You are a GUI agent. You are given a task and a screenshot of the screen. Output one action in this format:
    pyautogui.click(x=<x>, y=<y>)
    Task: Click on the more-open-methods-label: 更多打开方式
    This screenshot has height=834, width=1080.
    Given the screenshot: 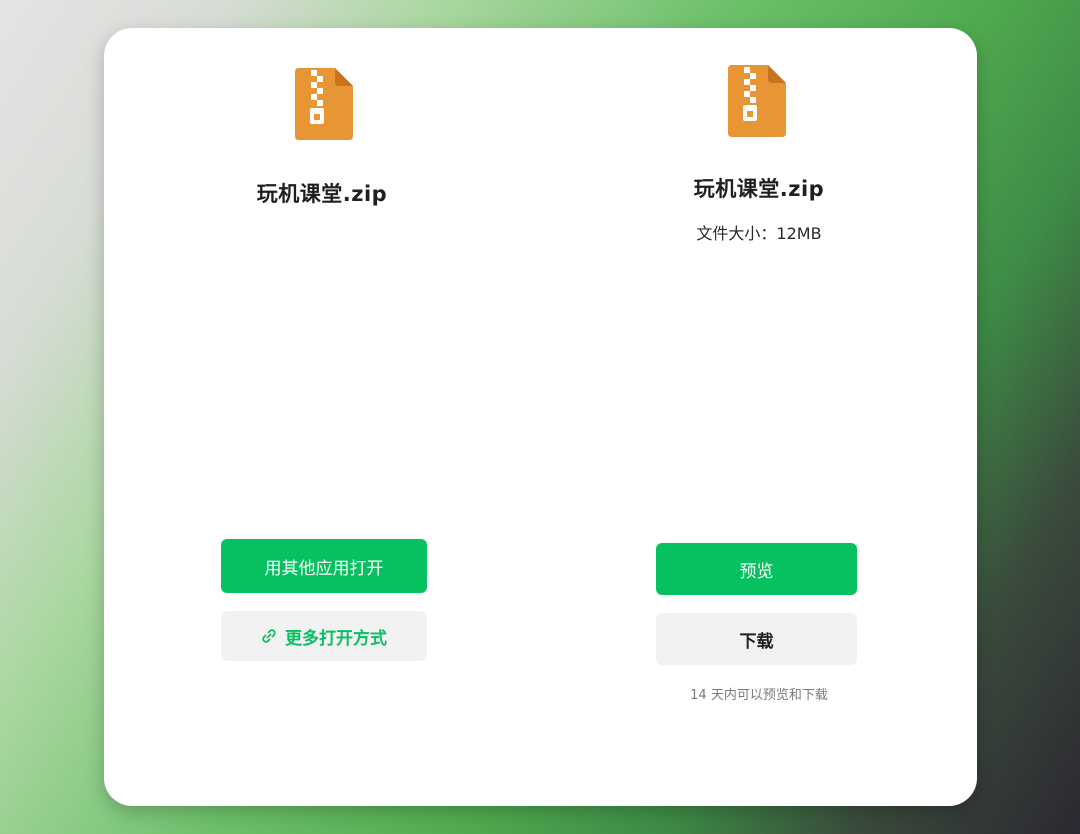 What is the action you would take?
    pyautogui.click(x=336, y=638)
    